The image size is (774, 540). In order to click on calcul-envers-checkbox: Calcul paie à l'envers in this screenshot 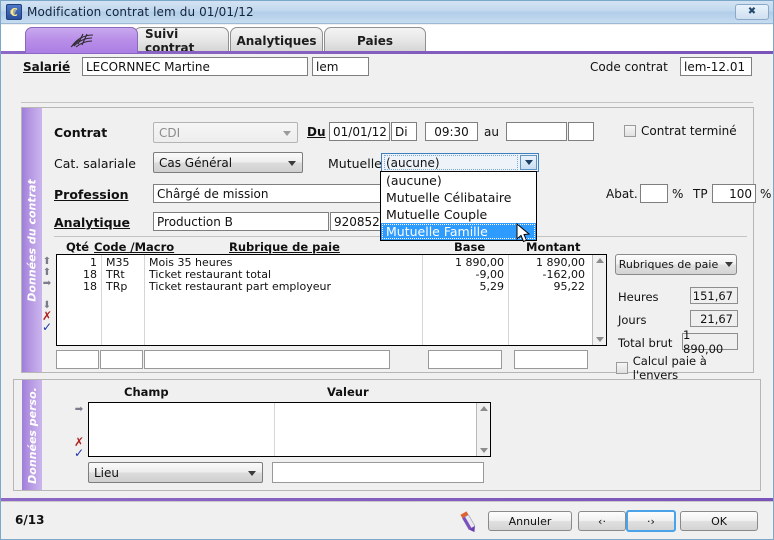, I will do `click(684, 368)`.